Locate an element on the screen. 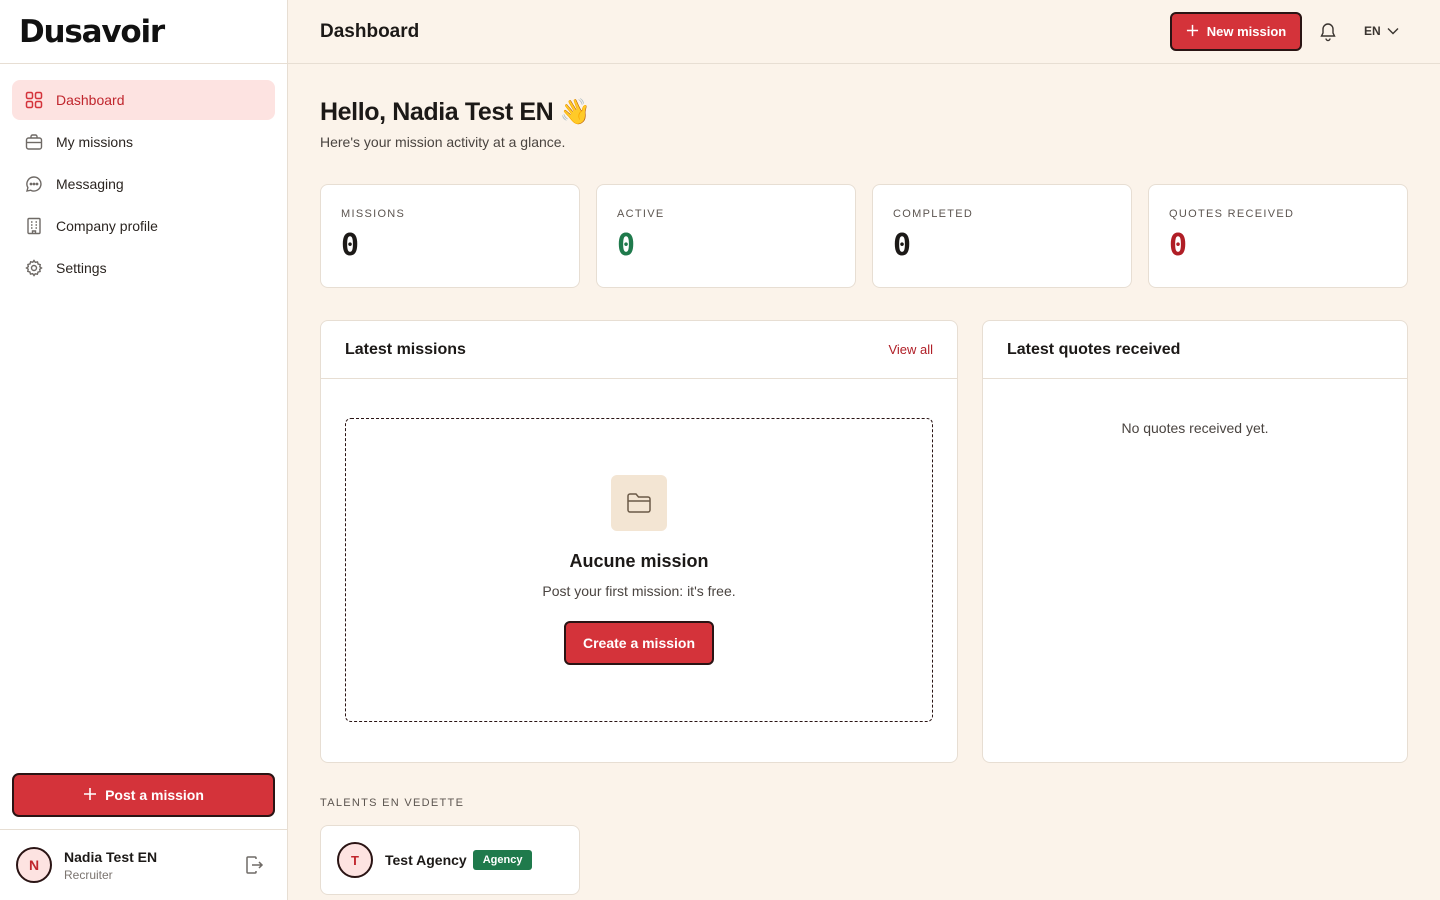  logout-icon is located at coordinates (254, 865).